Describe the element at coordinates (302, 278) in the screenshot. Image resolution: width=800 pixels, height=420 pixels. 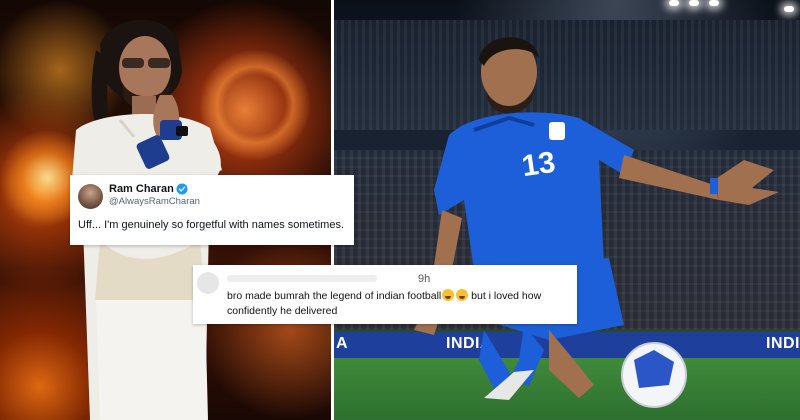
I see `comment-username-redacted` at that location.